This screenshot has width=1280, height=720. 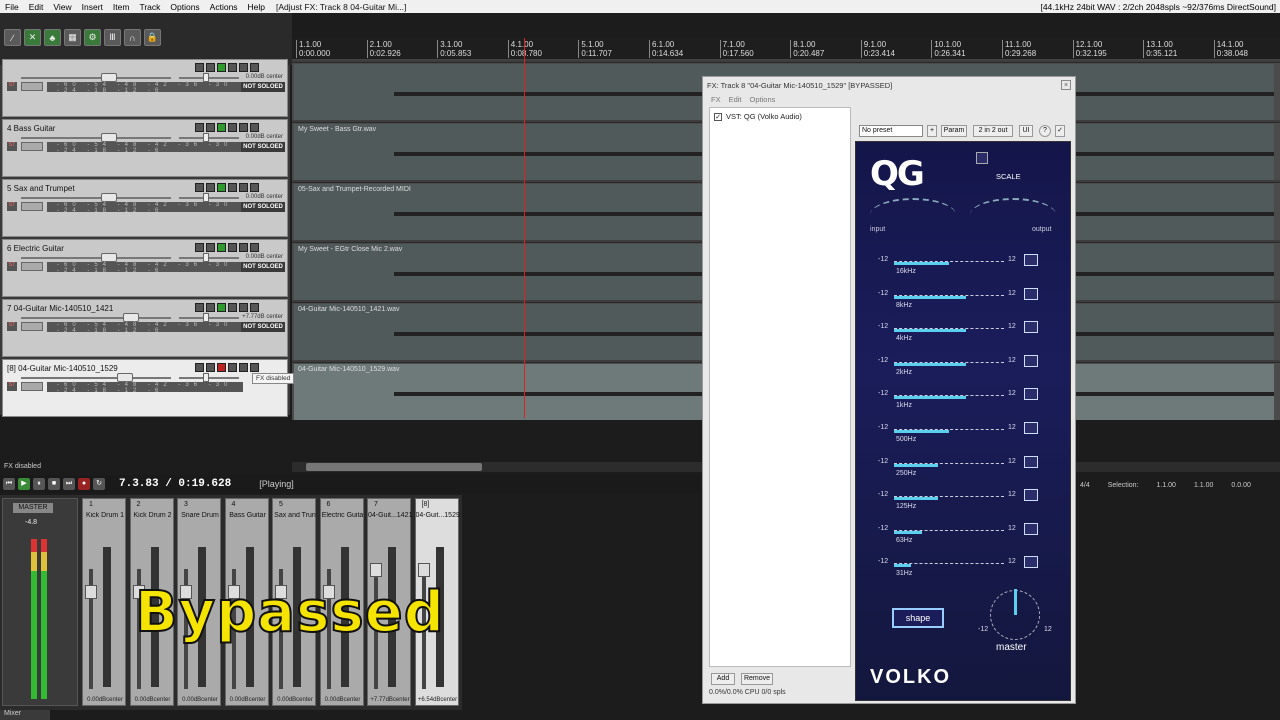 I want to click on fx-entry: ✓ VST: QG (Volko Audio), so click(x=758, y=116).